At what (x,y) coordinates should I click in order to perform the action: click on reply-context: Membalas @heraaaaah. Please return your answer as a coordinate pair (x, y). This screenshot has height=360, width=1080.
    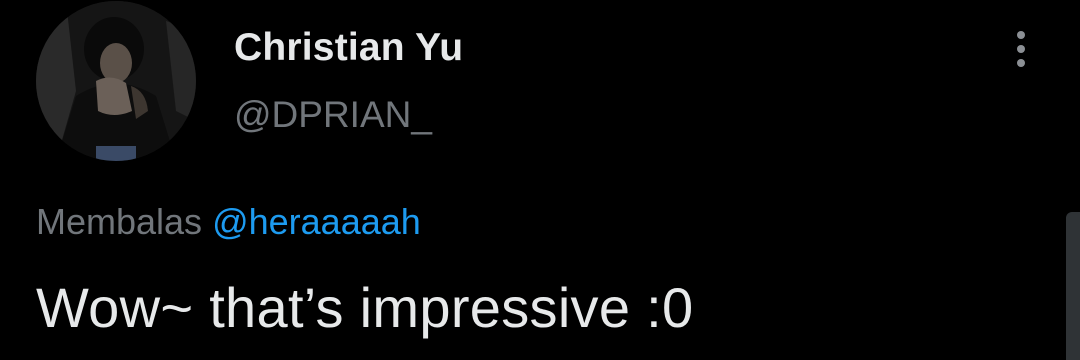
    Looking at the image, I should click on (228, 222).